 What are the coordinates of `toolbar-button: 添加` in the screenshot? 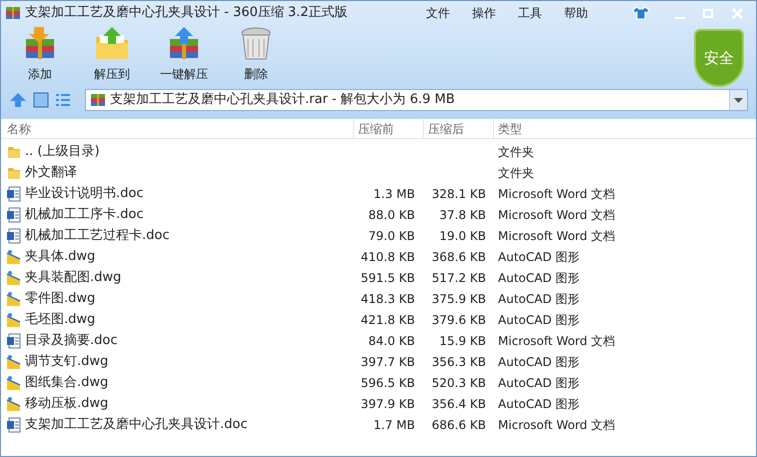 It's located at (40, 54).